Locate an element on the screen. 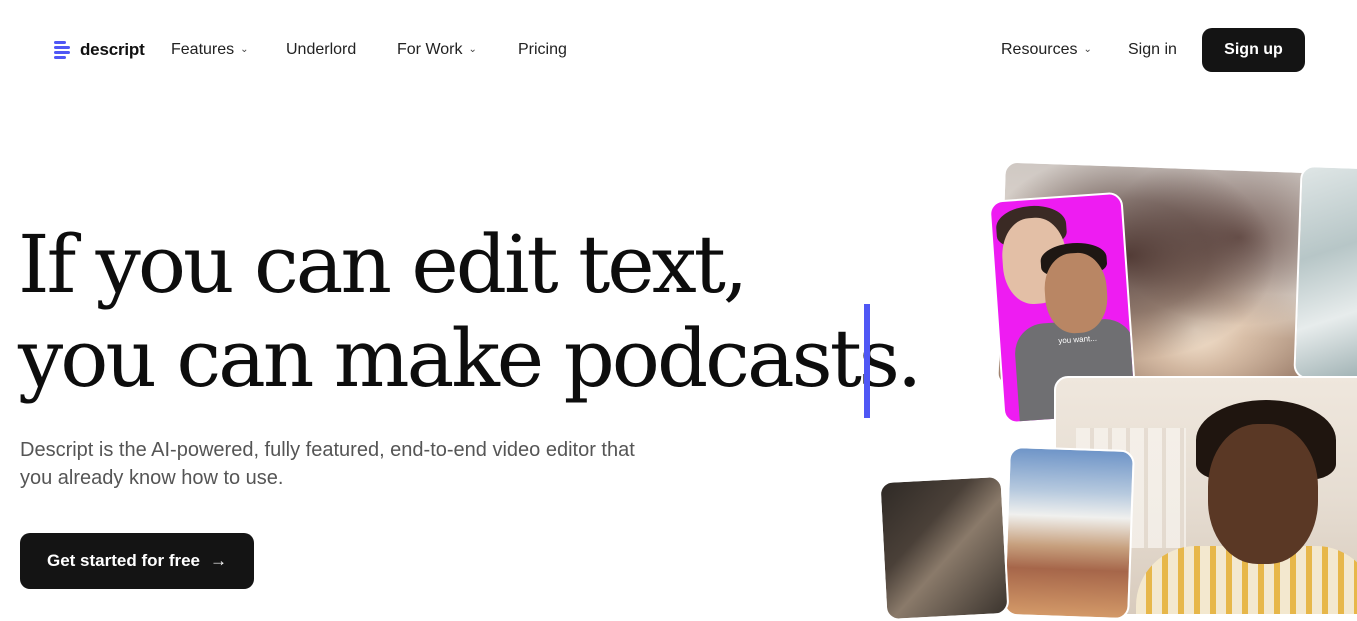  nav-features: Features ⌄ is located at coordinates (210, 50).